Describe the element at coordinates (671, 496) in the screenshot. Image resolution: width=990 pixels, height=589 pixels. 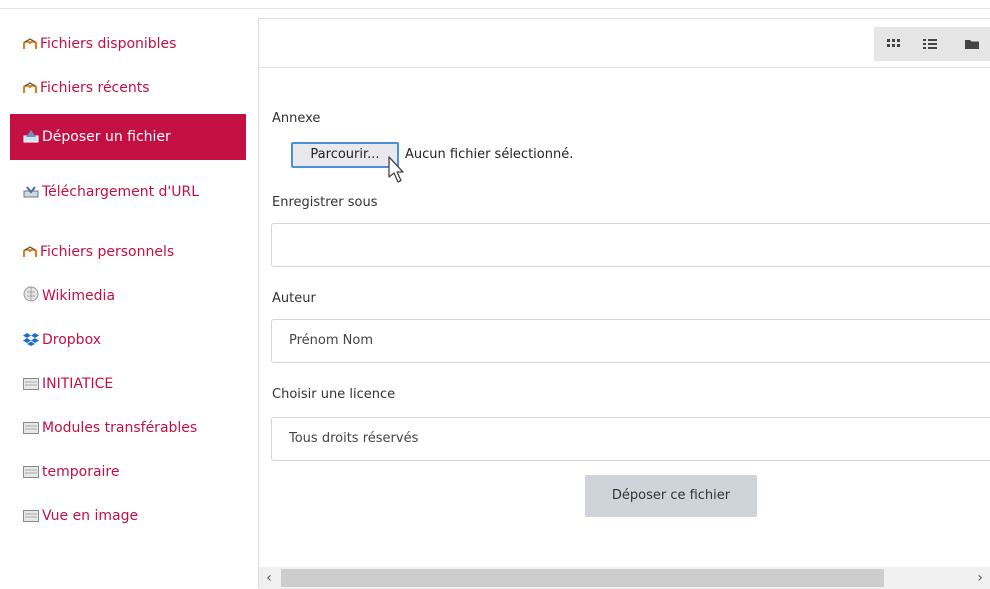
I see `upload-file-button: Déposer ce fichier` at that location.